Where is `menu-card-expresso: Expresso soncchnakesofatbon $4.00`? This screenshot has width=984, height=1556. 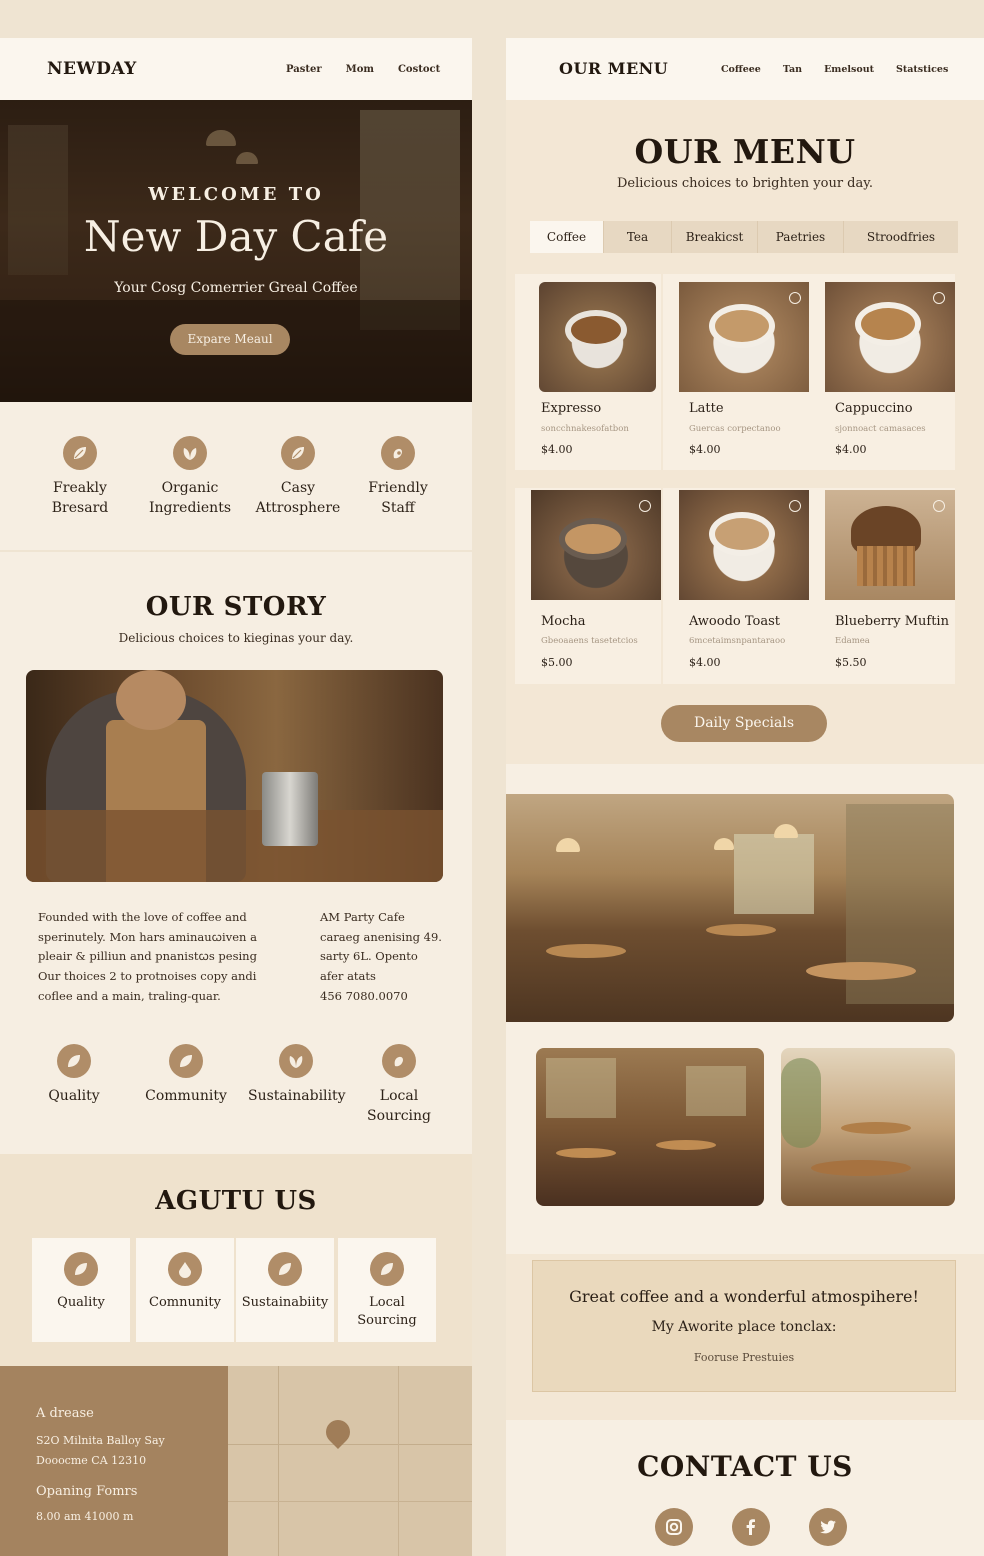 menu-card-expresso: Expresso soncchnakesofatbon $4.00 is located at coordinates (588, 372).